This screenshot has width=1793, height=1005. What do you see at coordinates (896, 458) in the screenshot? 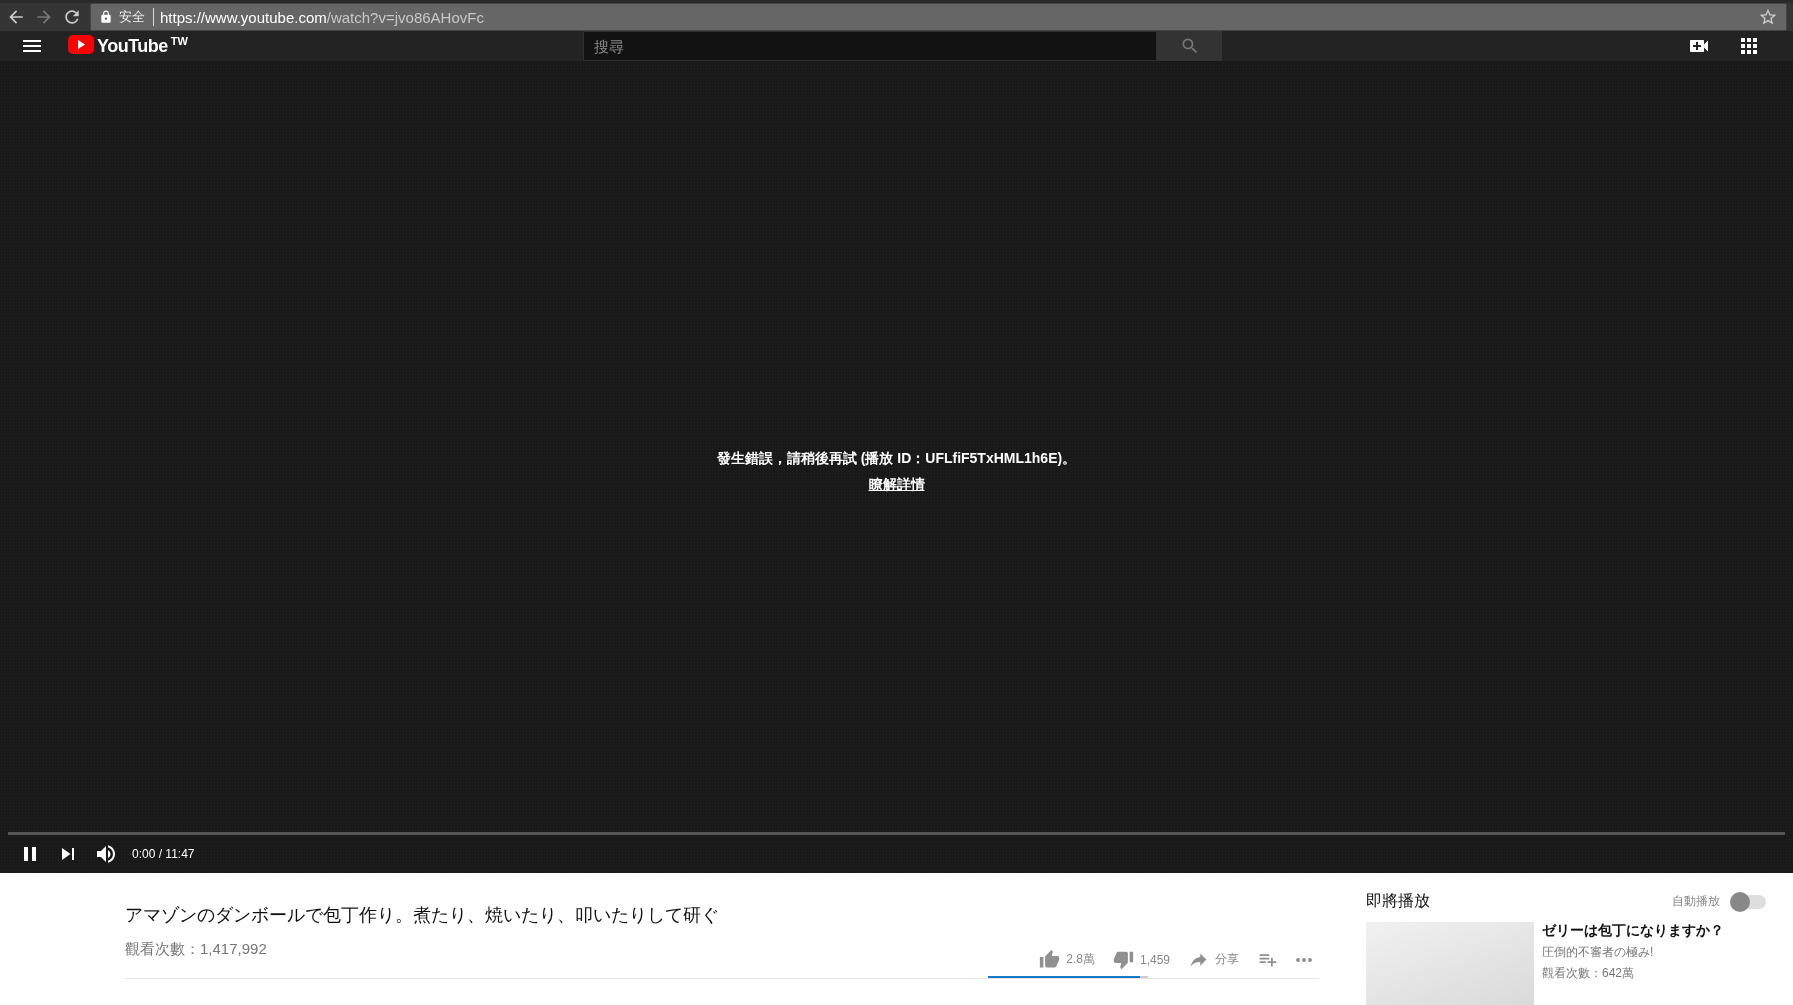
I see `error-message: 發生錯誤，請稍後再試 (播放 ID：UFLfiF5TxHML1h6E)。` at bounding box center [896, 458].